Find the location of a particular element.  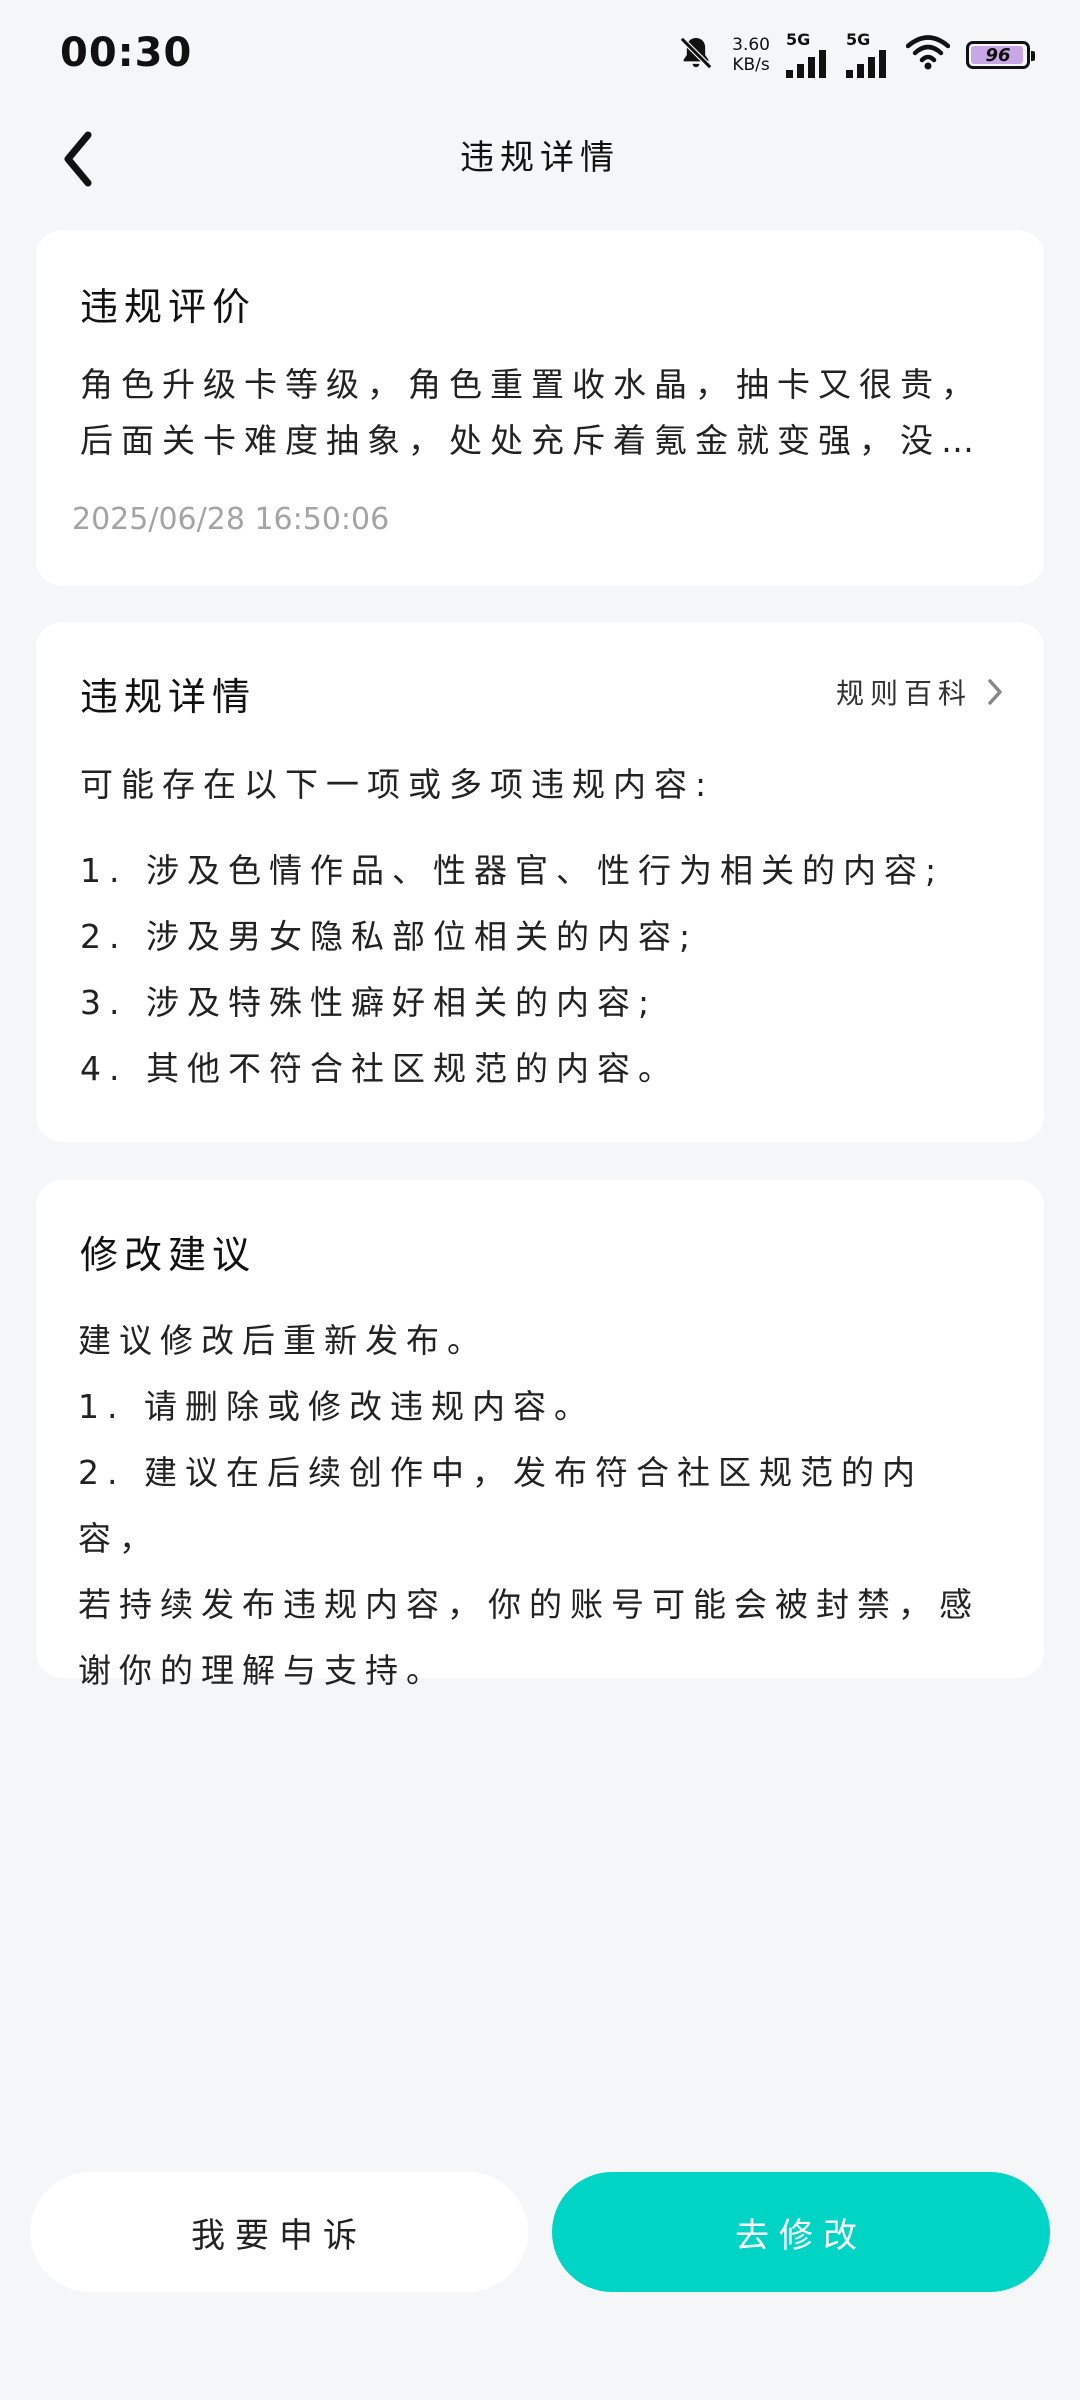

list-item: 若持续发布违规内容，你的账号可能会被封禁，感 is located at coordinates (529, 1604).